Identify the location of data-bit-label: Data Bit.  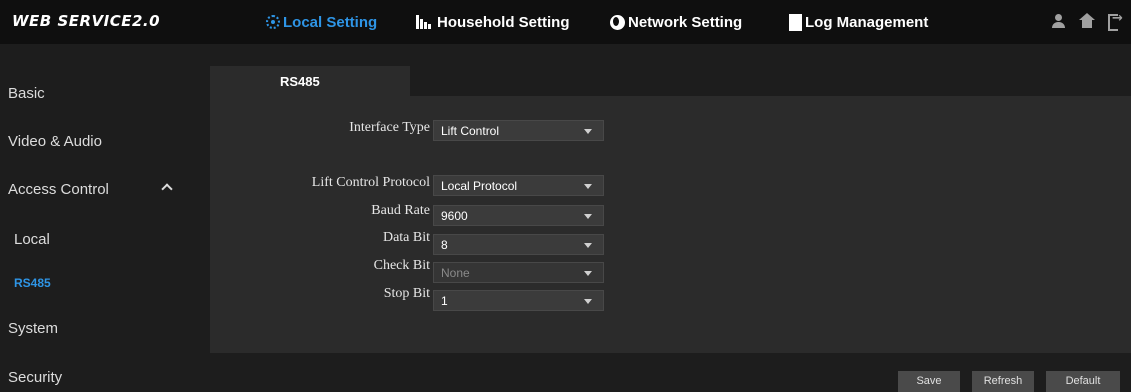
(406, 237).